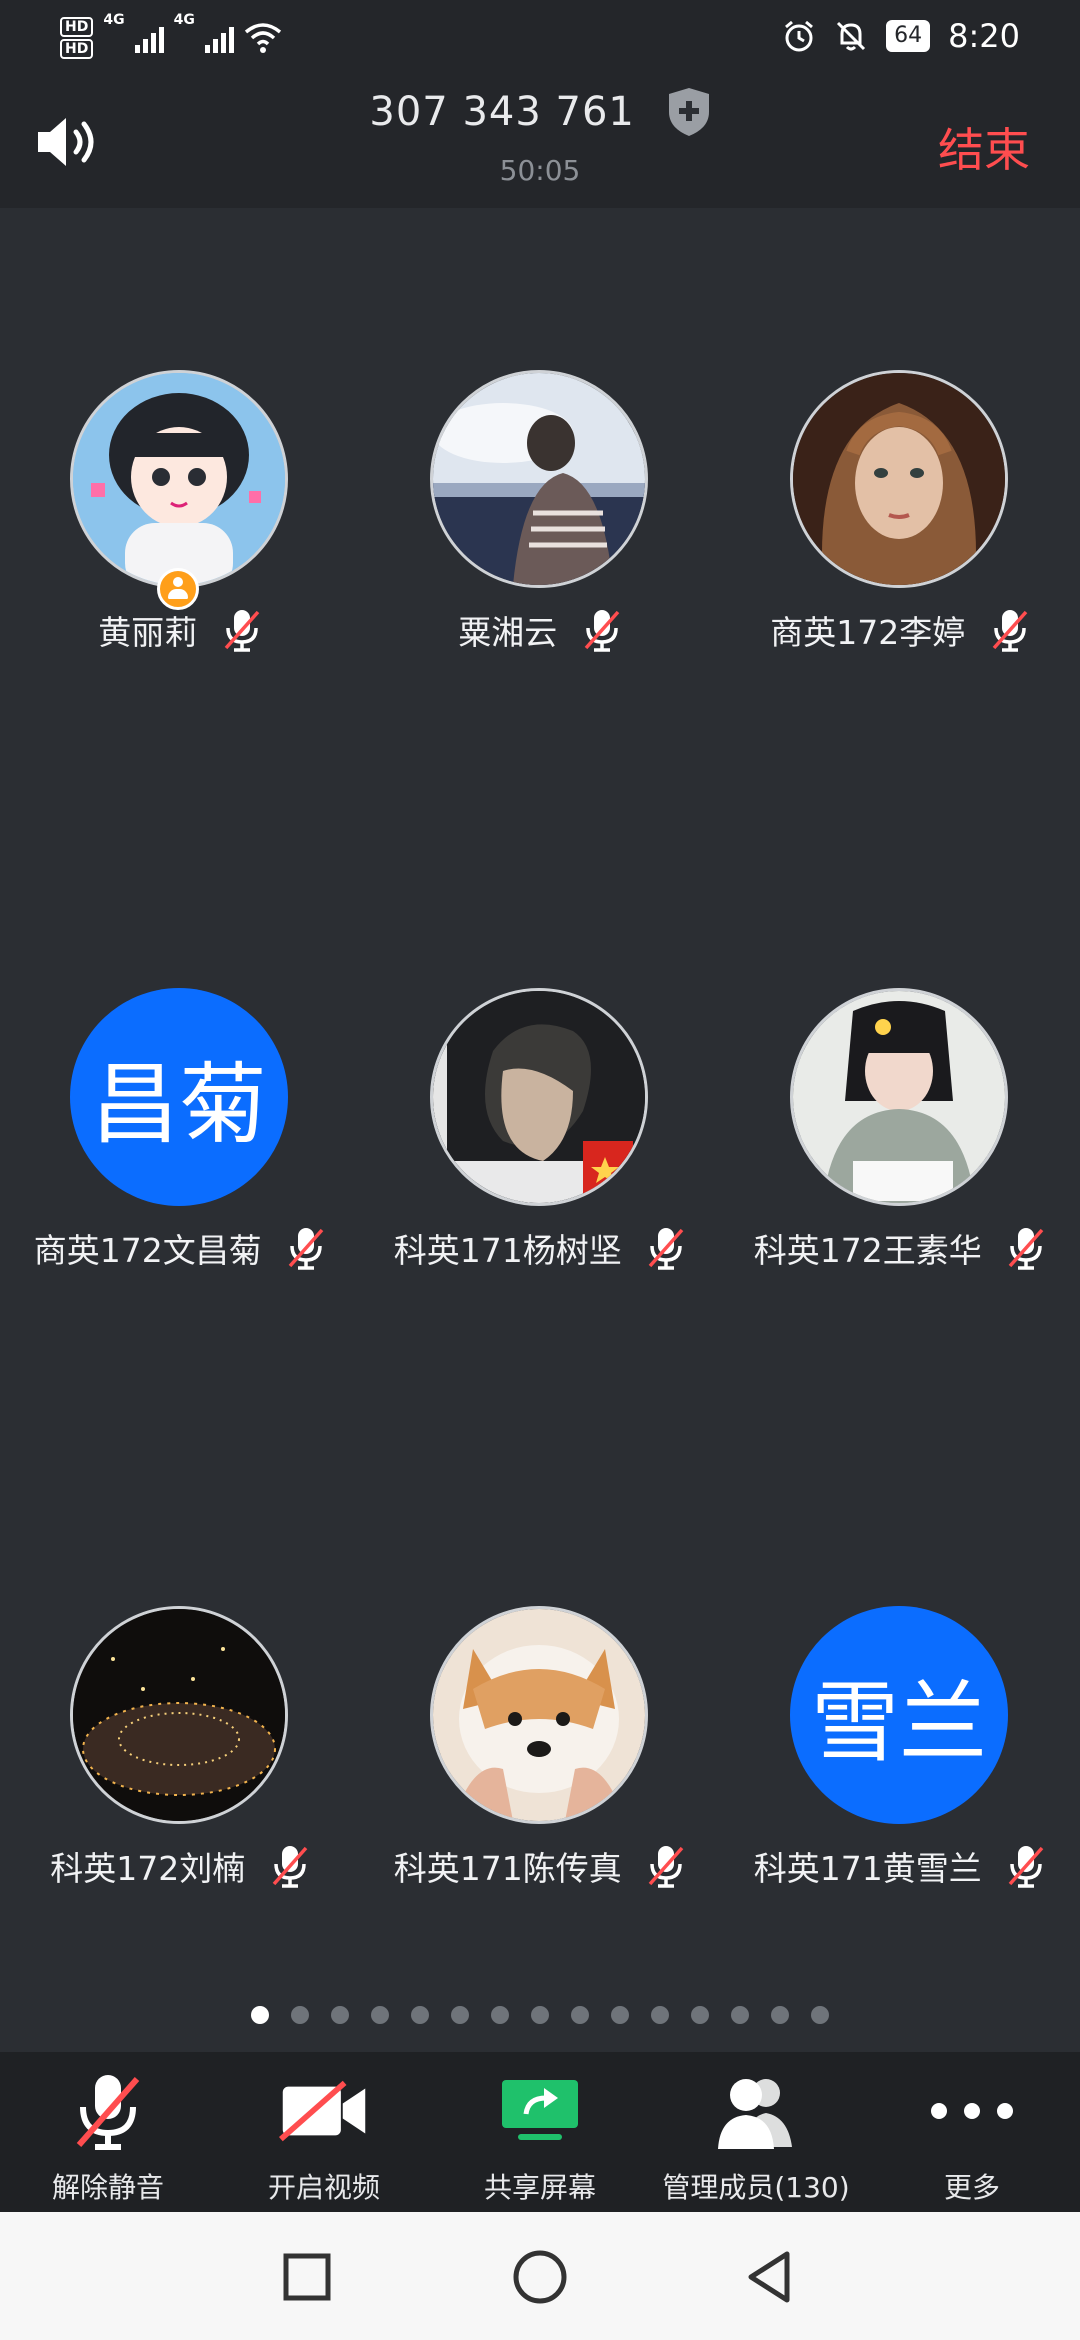 The width and height of the screenshot is (1080, 2340). I want to click on participant-name: 商英172文昌菊, so click(147, 1250).